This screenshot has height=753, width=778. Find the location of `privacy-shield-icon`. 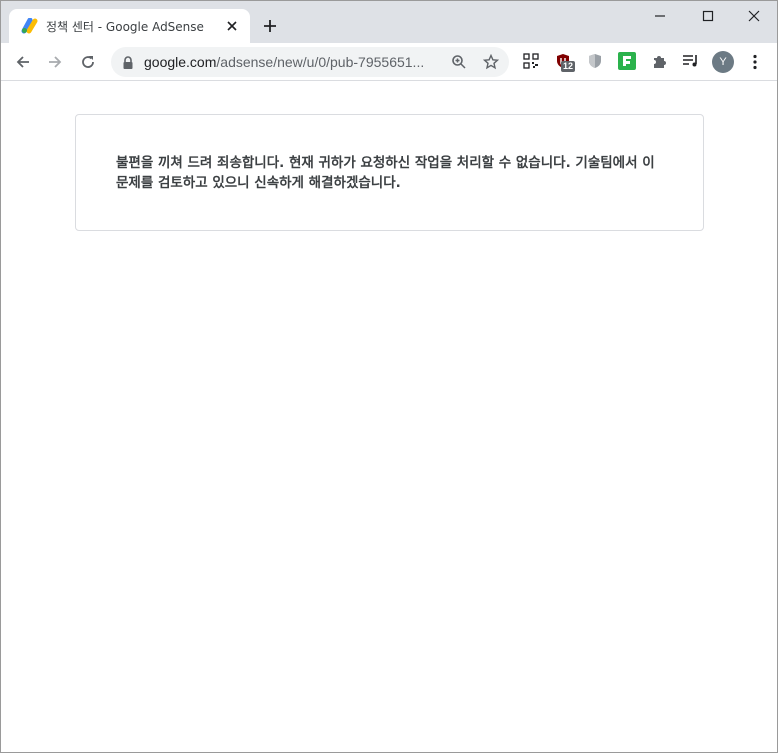

privacy-shield-icon is located at coordinates (595, 61).